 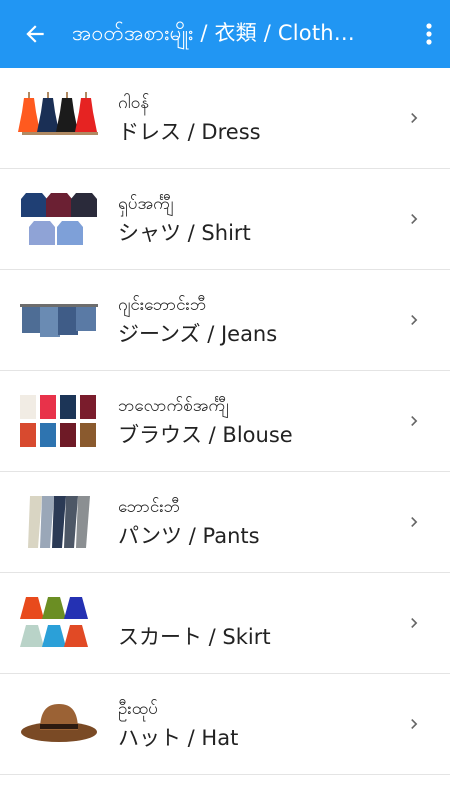 I want to click on skirt-thumbnail, so click(x=59, y=623).